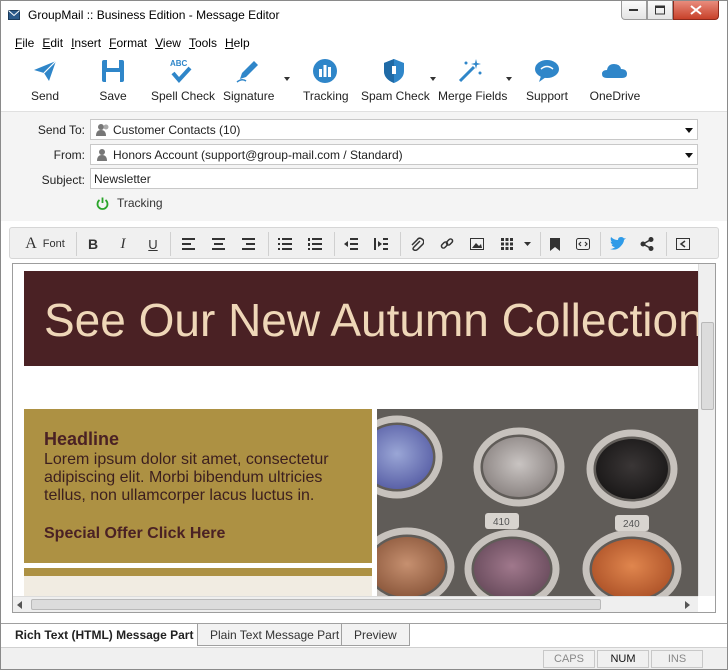 The image size is (728, 670). What do you see at coordinates (168, 44) in the screenshot?
I see `menu-view: View` at bounding box center [168, 44].